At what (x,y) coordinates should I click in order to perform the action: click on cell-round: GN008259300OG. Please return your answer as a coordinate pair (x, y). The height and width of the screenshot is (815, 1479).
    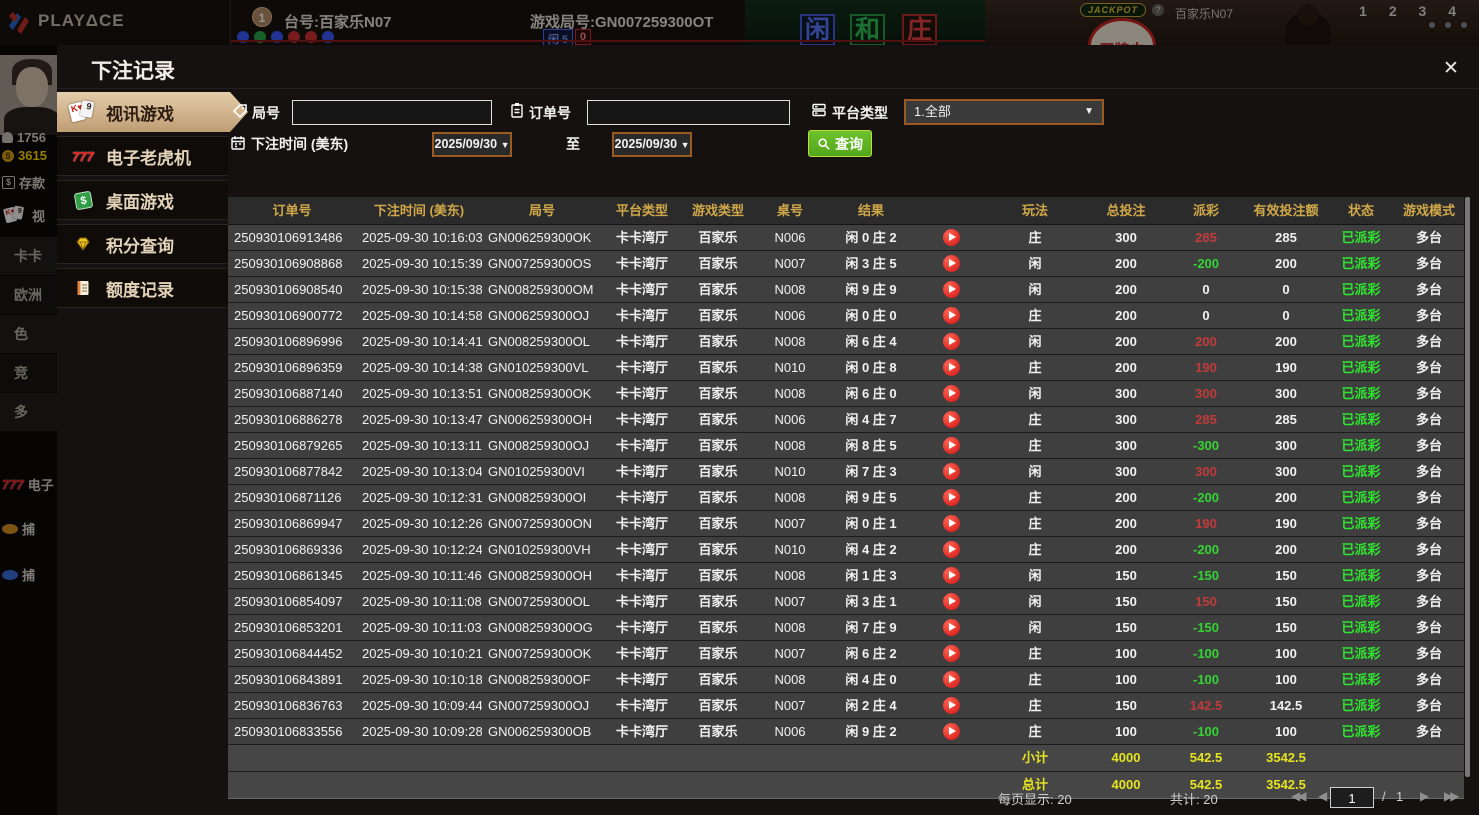
    Looking at the image, I should click on (540, 627).